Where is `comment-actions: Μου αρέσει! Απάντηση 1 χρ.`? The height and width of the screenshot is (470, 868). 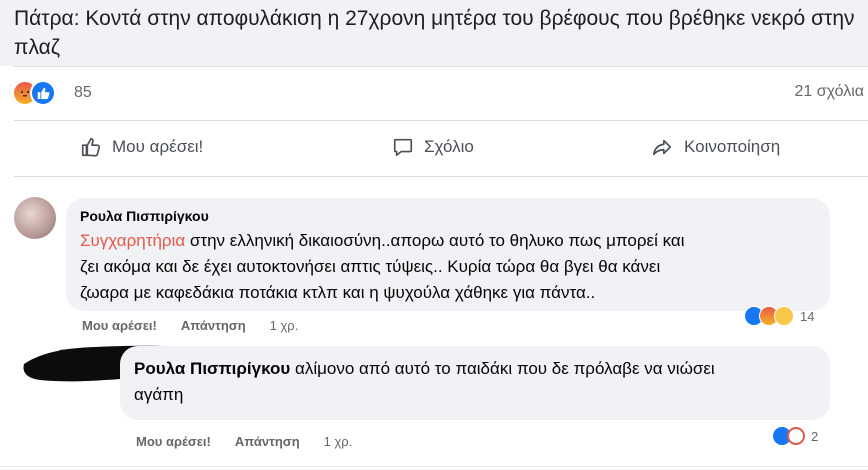
comment-actions: Μου αρέσει! Απάντηση 1 χρ. is located at coordinates (190, 325).